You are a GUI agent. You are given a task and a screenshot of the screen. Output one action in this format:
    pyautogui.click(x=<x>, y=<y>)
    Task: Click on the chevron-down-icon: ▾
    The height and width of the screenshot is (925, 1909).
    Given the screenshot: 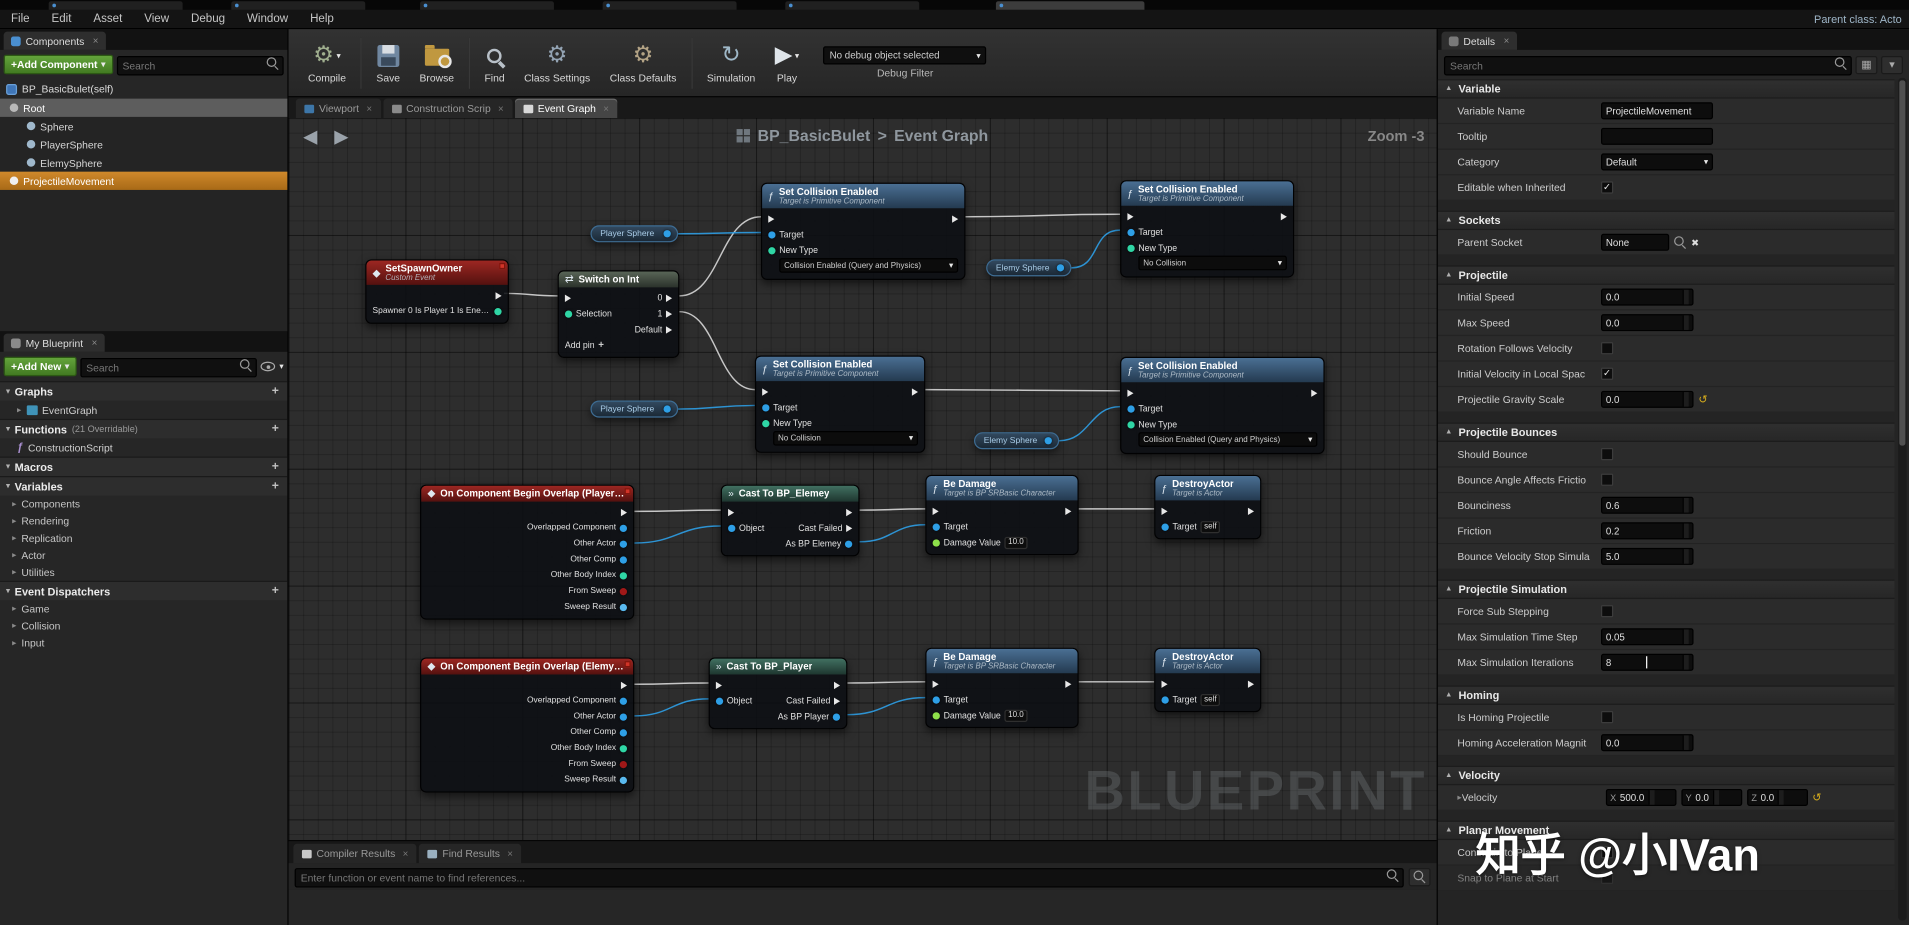 What is the action you would take?
    pyautogui.click(x=281, y=367)
    